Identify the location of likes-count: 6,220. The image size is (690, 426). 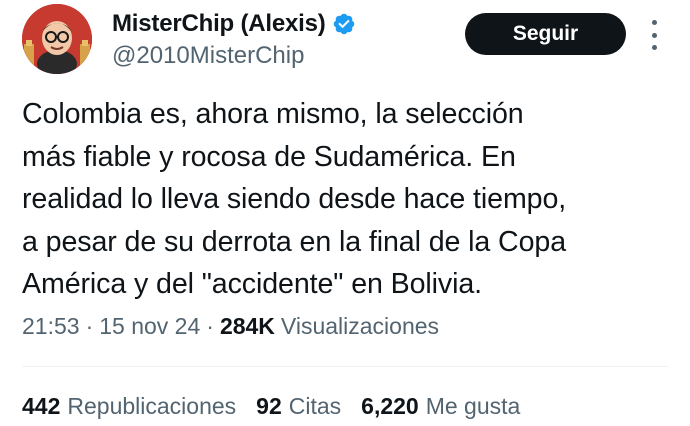
(390, 406).